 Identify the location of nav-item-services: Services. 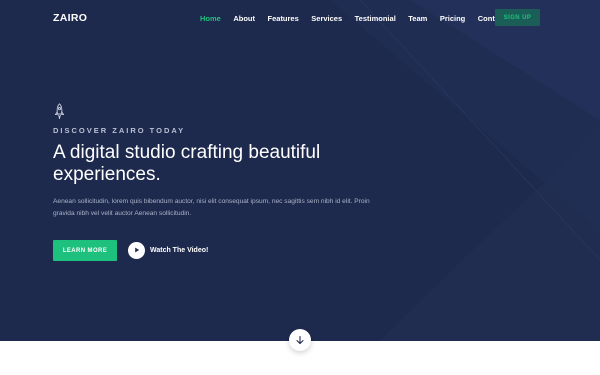
(326, 18).